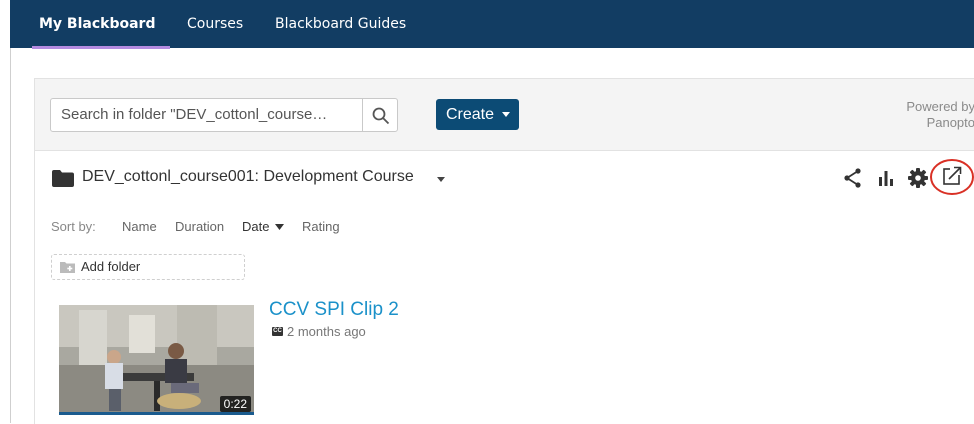 The height and width of the screenshot is (424, 974). What do you see at coordinates (321, 226) in the screenshot?
I see `sort-option-rating: Rating` at bounding box center [321, 226].